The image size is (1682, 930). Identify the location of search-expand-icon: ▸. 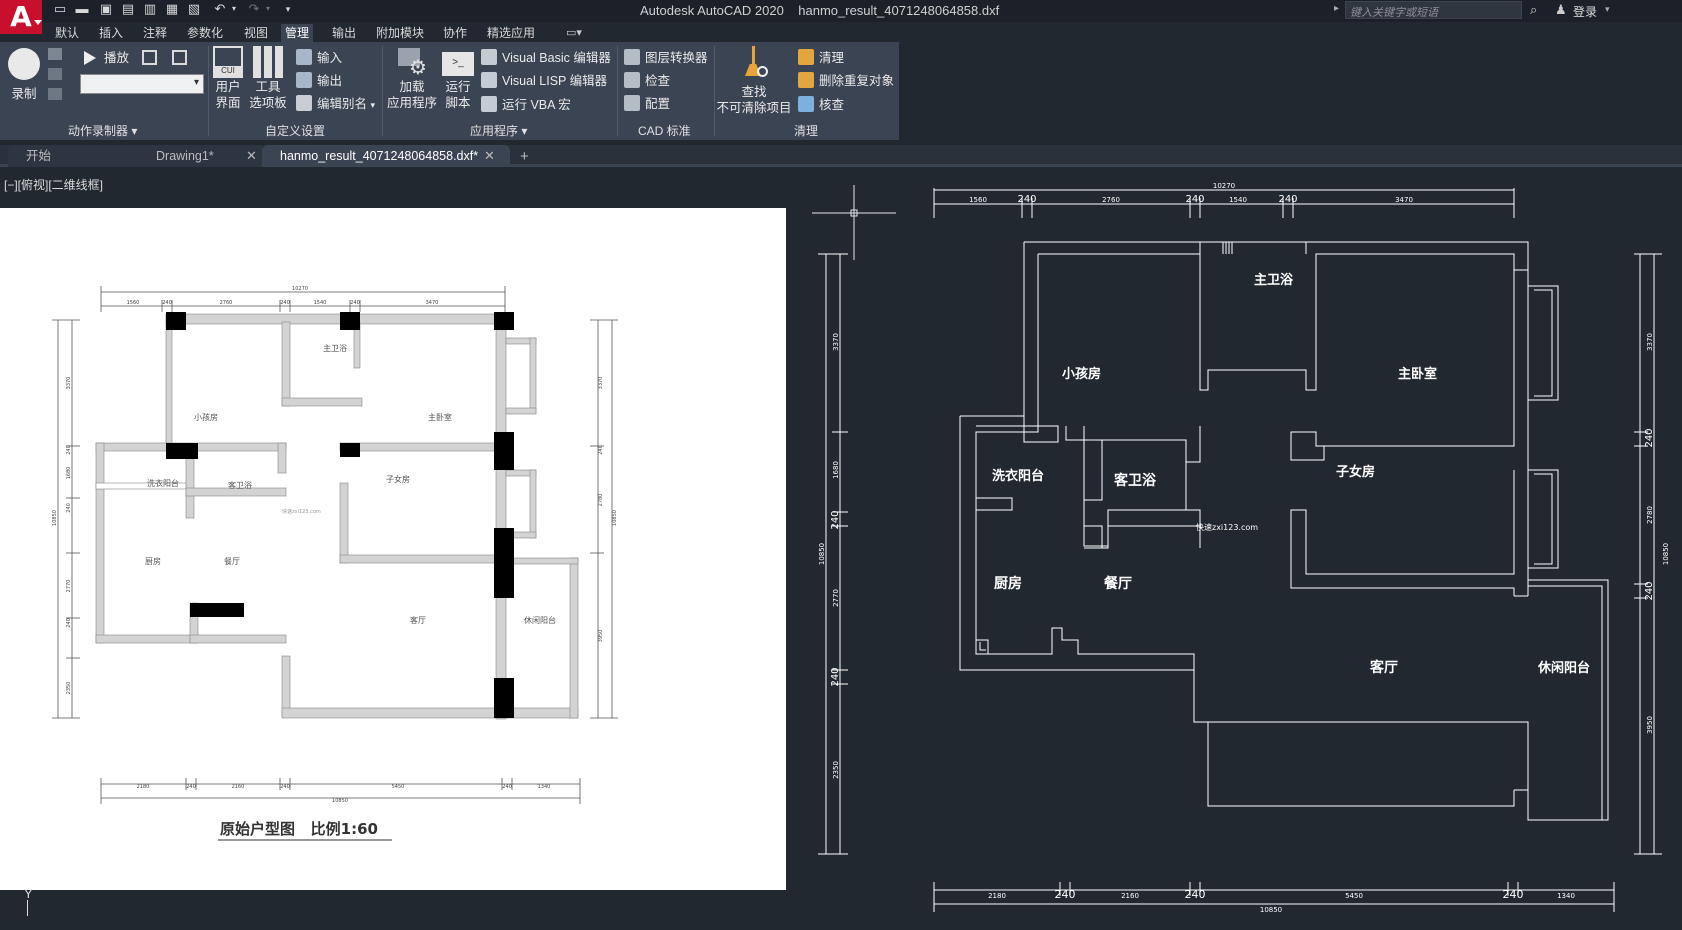
(1336, 8).